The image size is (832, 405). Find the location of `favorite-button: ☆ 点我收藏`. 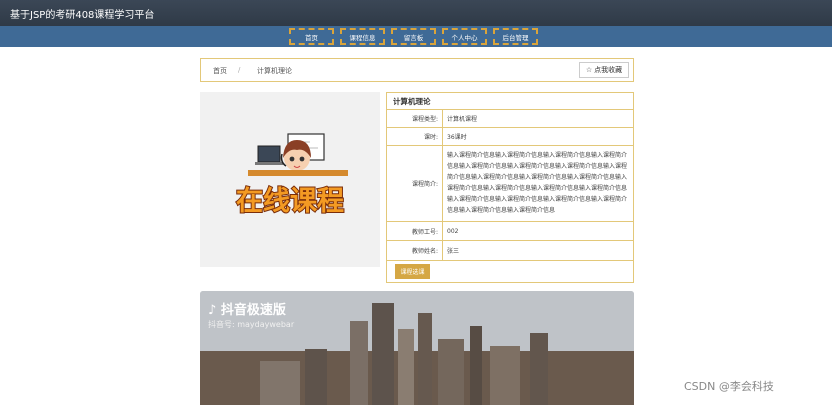

favorite-button: ☆ 点我收藏 is located at coordinates (604, 70).